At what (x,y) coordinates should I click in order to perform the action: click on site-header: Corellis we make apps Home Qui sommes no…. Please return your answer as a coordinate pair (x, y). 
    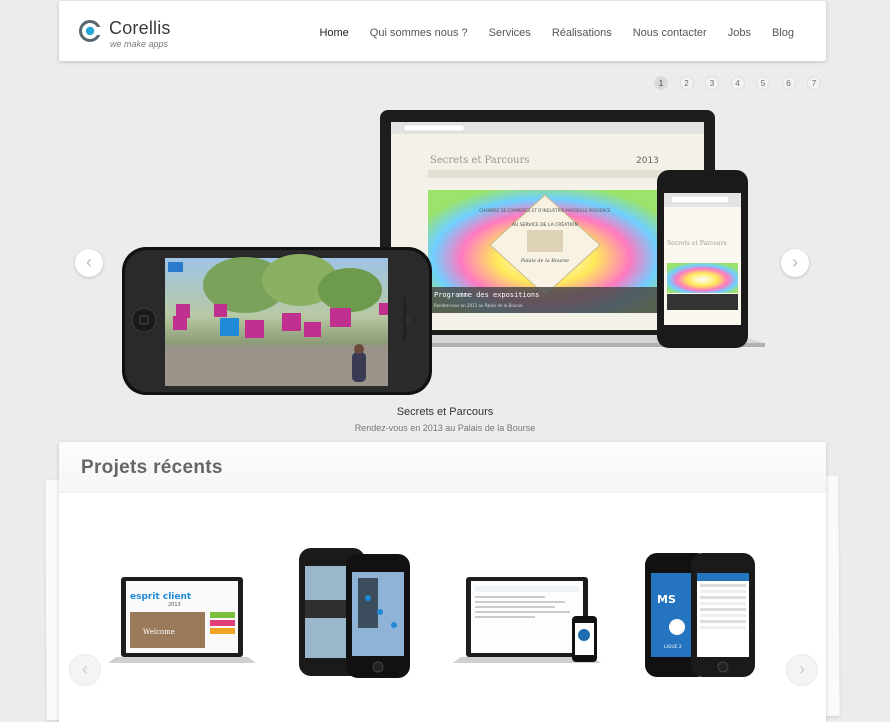
    Looking at the image, I should click on (442, 31).